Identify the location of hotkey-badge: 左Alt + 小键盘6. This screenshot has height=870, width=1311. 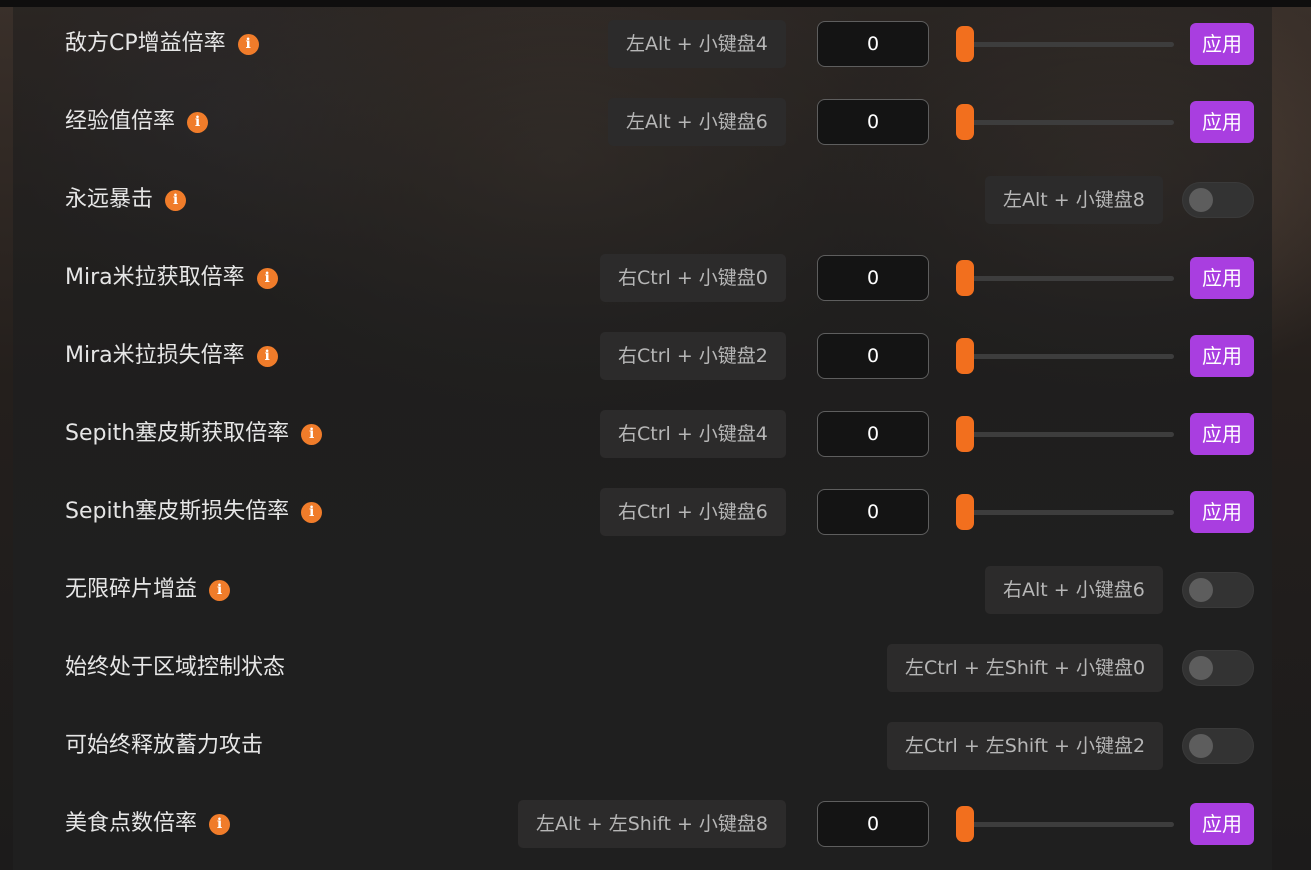
(697, 122).